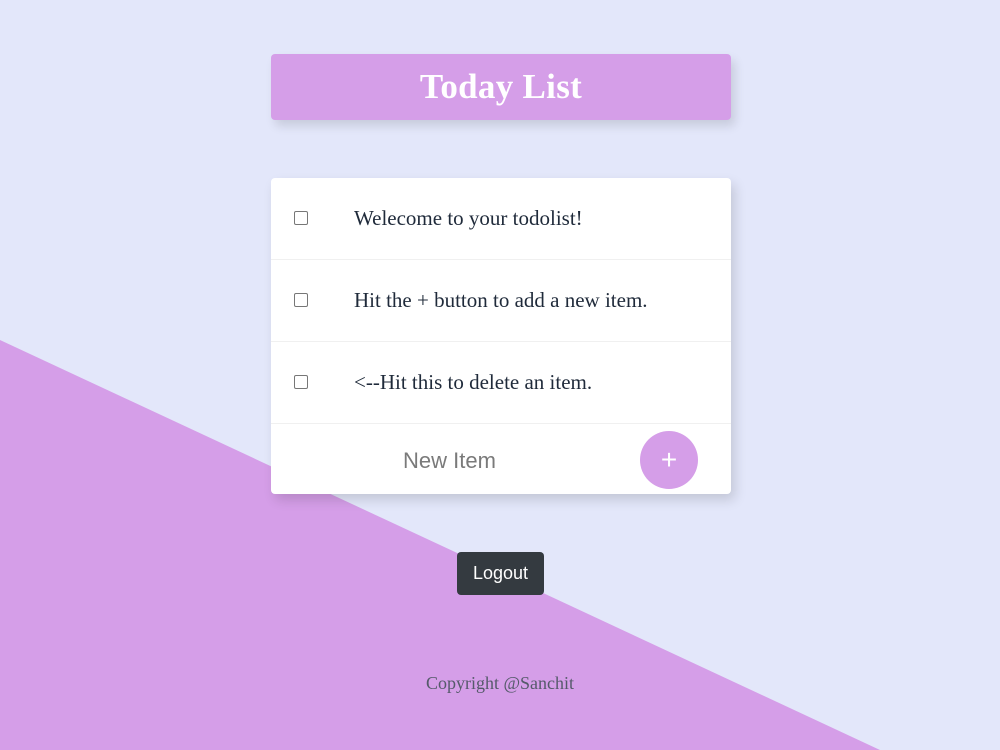  I want to click on footer-copyright: Copyright @Sanchit, so click(500, 683).